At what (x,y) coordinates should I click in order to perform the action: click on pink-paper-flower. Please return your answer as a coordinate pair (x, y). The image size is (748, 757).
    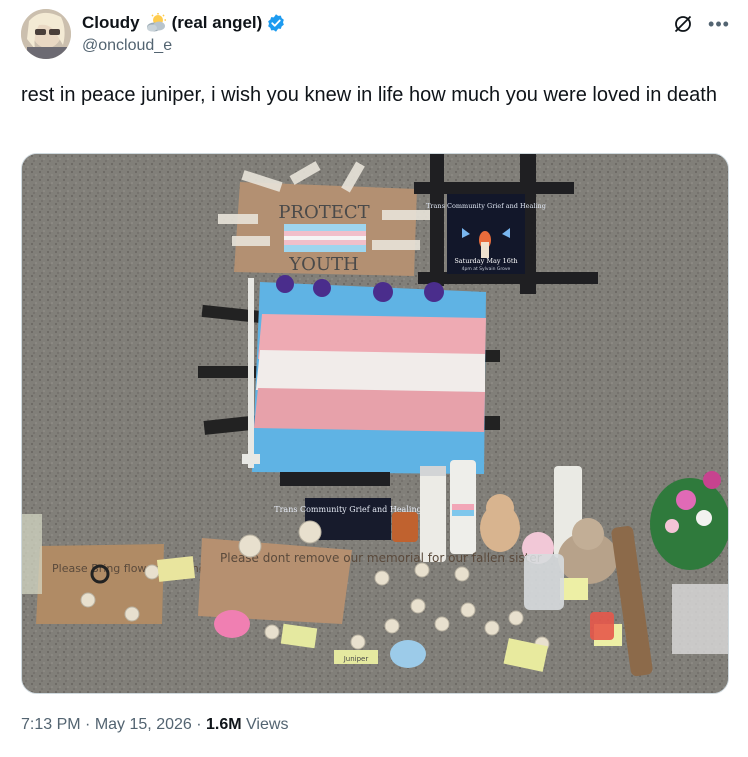
    Looking at the image, I should click on (232, 624).